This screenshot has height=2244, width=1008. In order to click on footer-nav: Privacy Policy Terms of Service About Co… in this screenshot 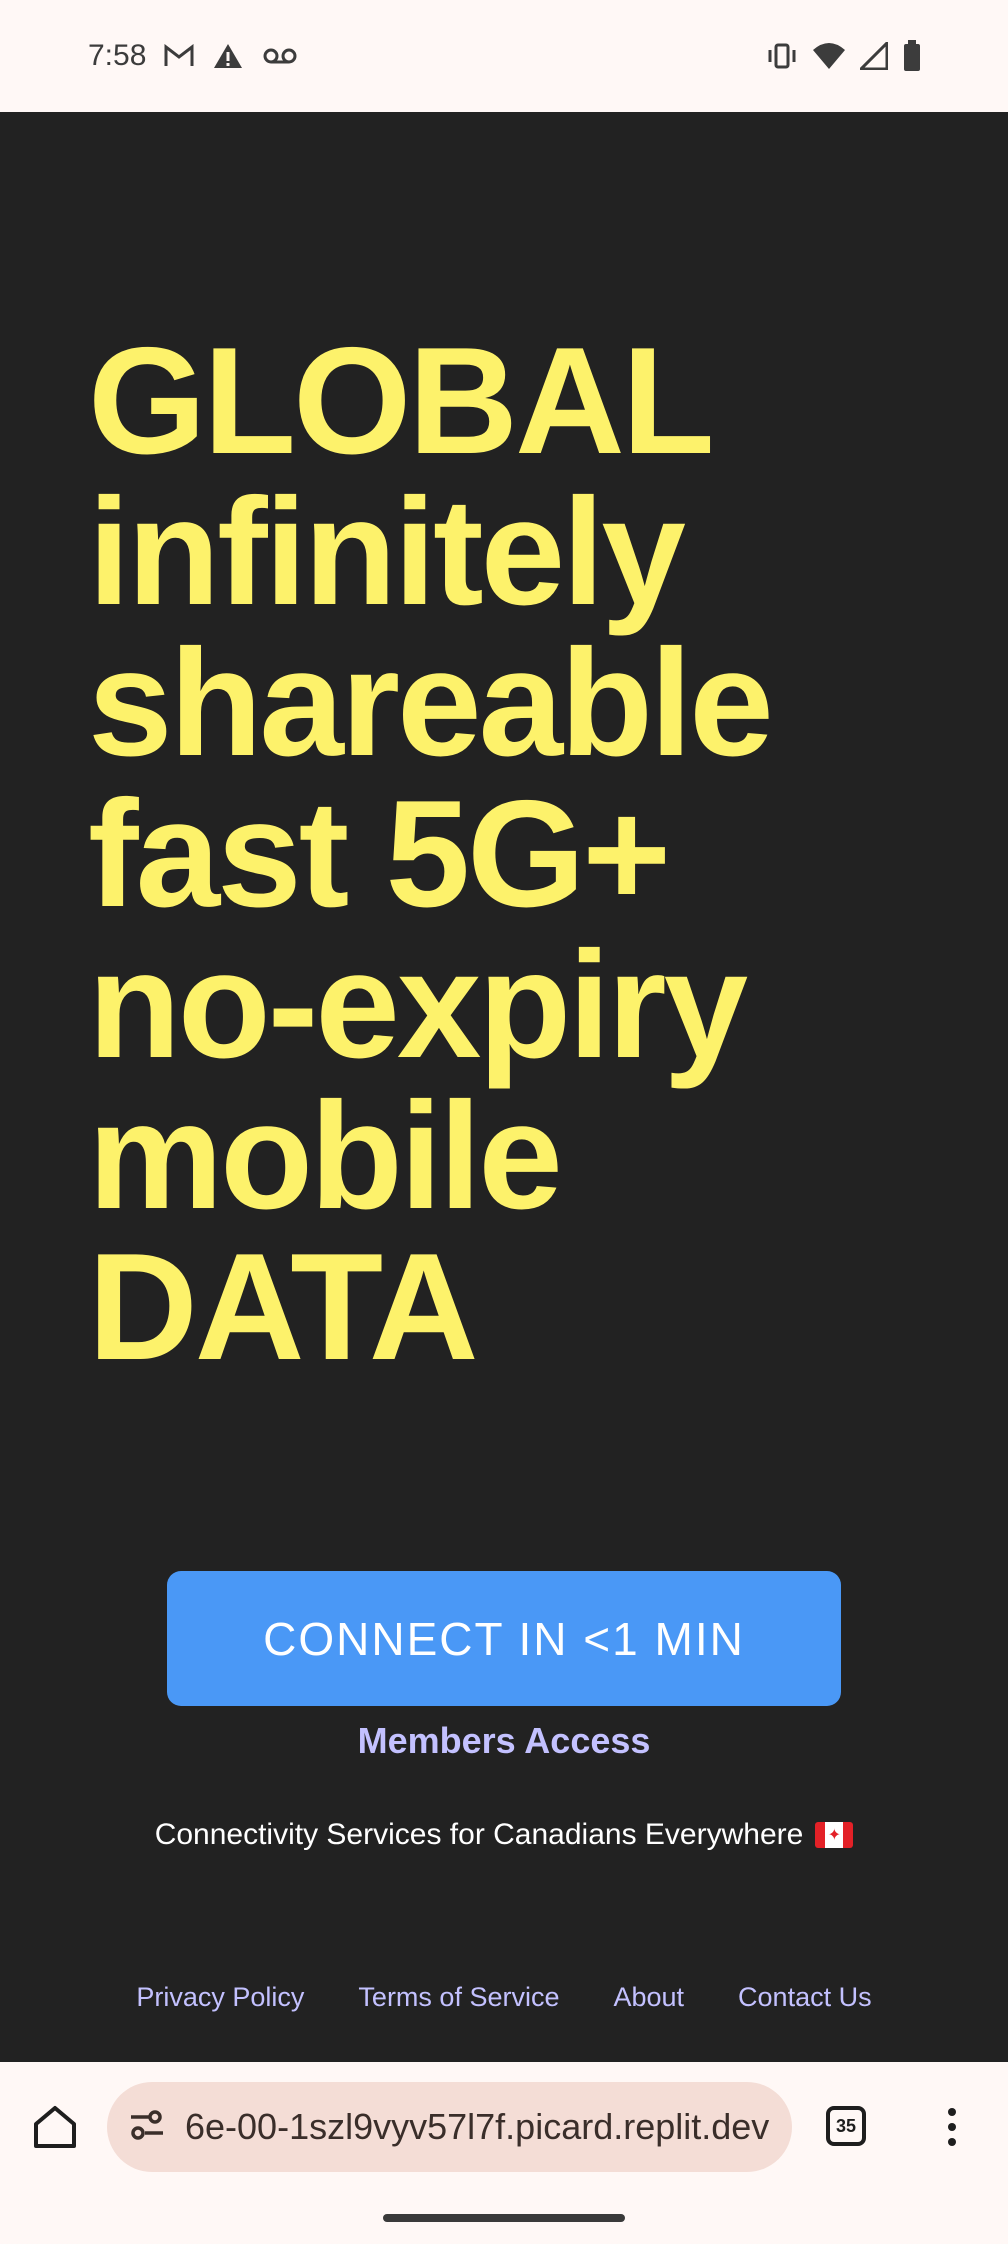, I will do `click(504, 1997)`.